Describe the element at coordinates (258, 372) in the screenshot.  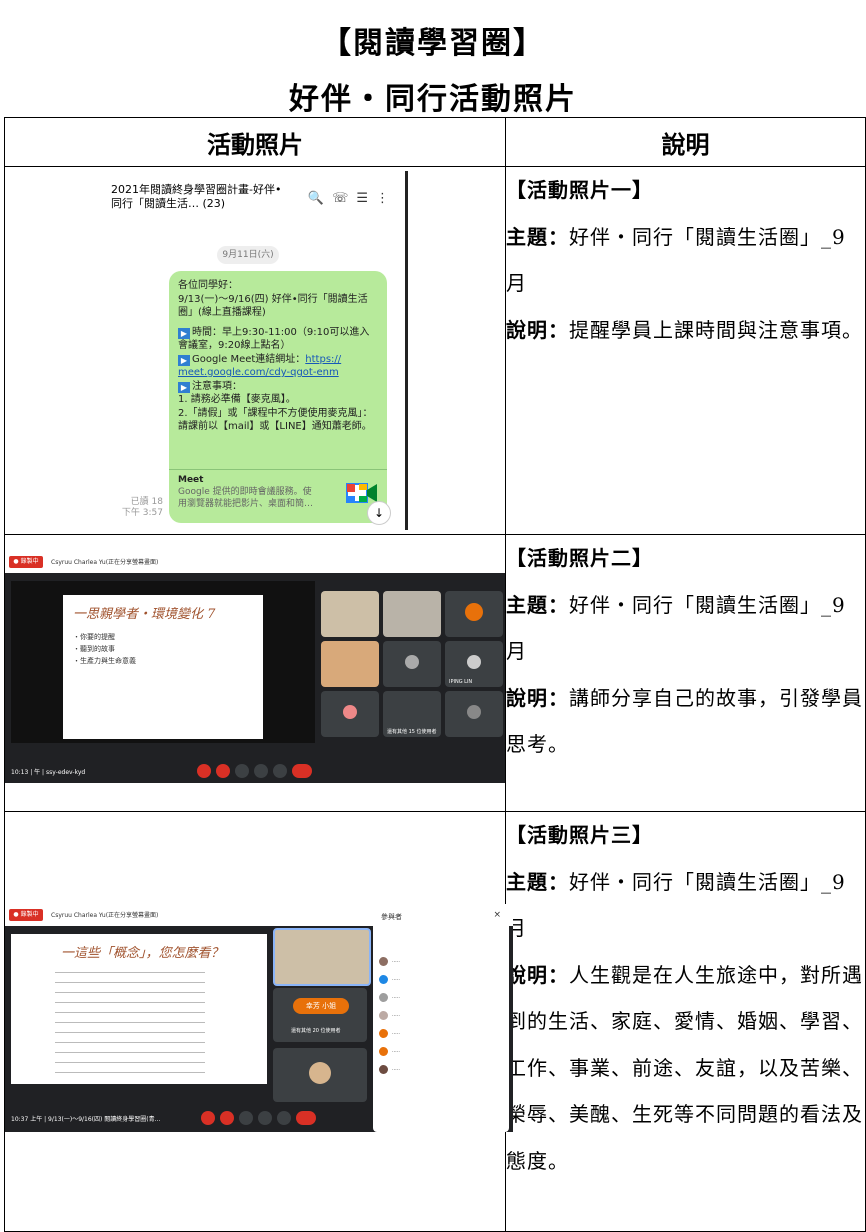
I see `meet-link-url: meet.google.com/cdy-qgot-enm` at that location.